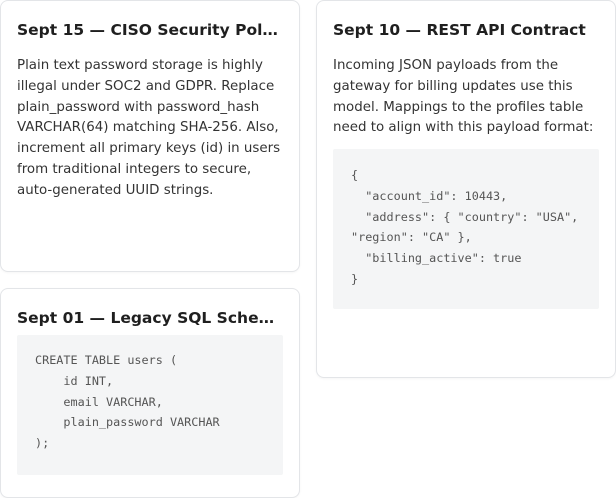 The height and width of the screenshot is (498, 616). What do you see at coordinates (459, 30) in the screenshot?
I see `card-title: Sept 10 — REST API Contract` at bounding box center [459, 30].